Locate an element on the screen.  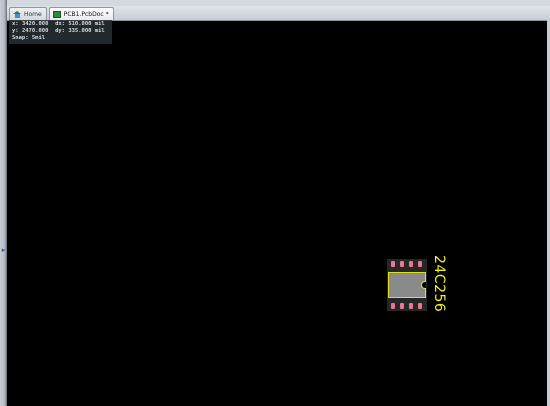
dy-label: dy: is located at coordinates (60, 31).